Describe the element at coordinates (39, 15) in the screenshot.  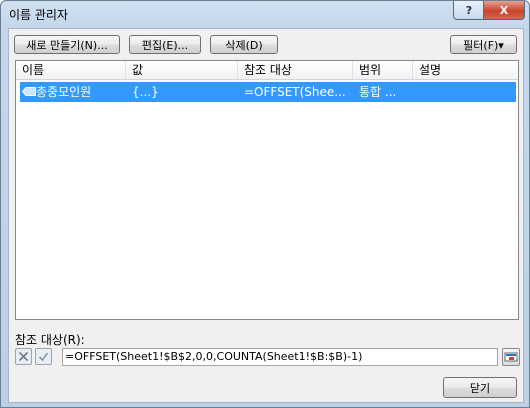
I see `dialog-title: 이름 관리자` at that location.